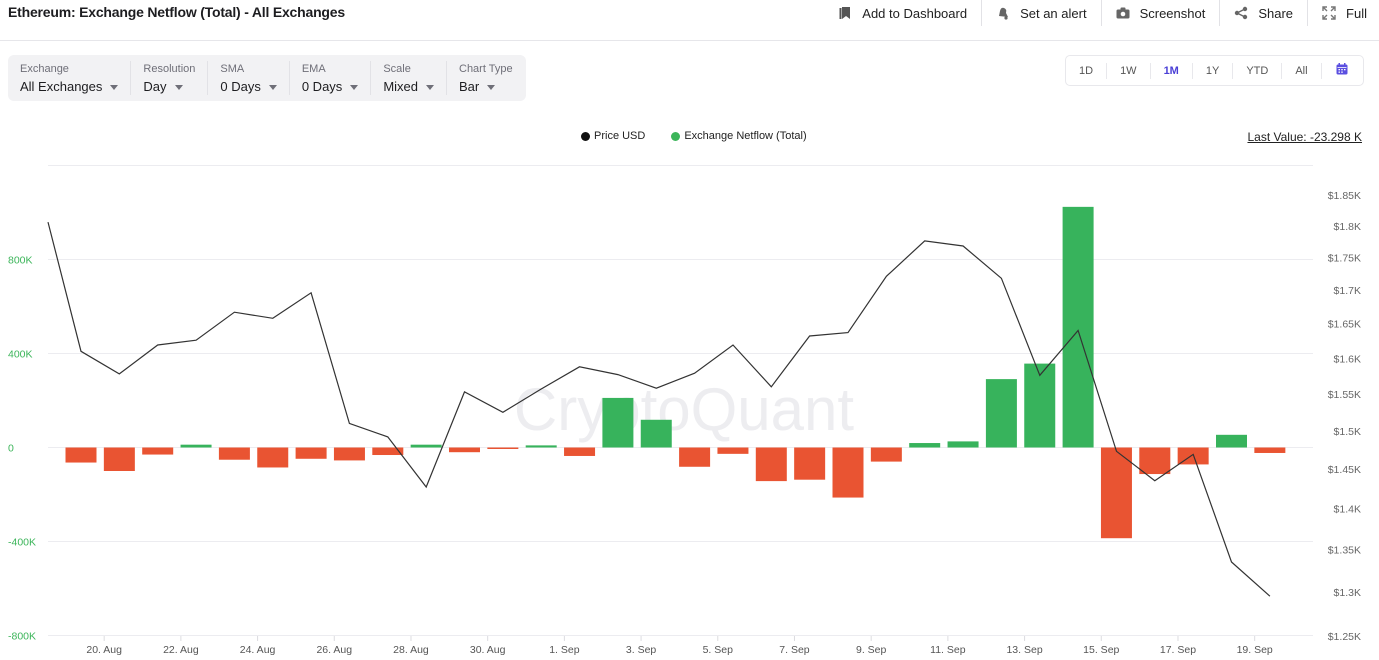  I want to click on x-axis-tick-label: 22. Aug, so click(181, 650).